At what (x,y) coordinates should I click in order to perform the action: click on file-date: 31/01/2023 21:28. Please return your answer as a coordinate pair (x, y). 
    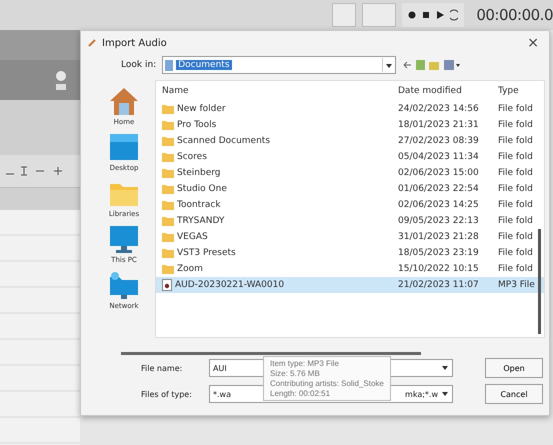
    Looking at the image, I should click on (439, 237).